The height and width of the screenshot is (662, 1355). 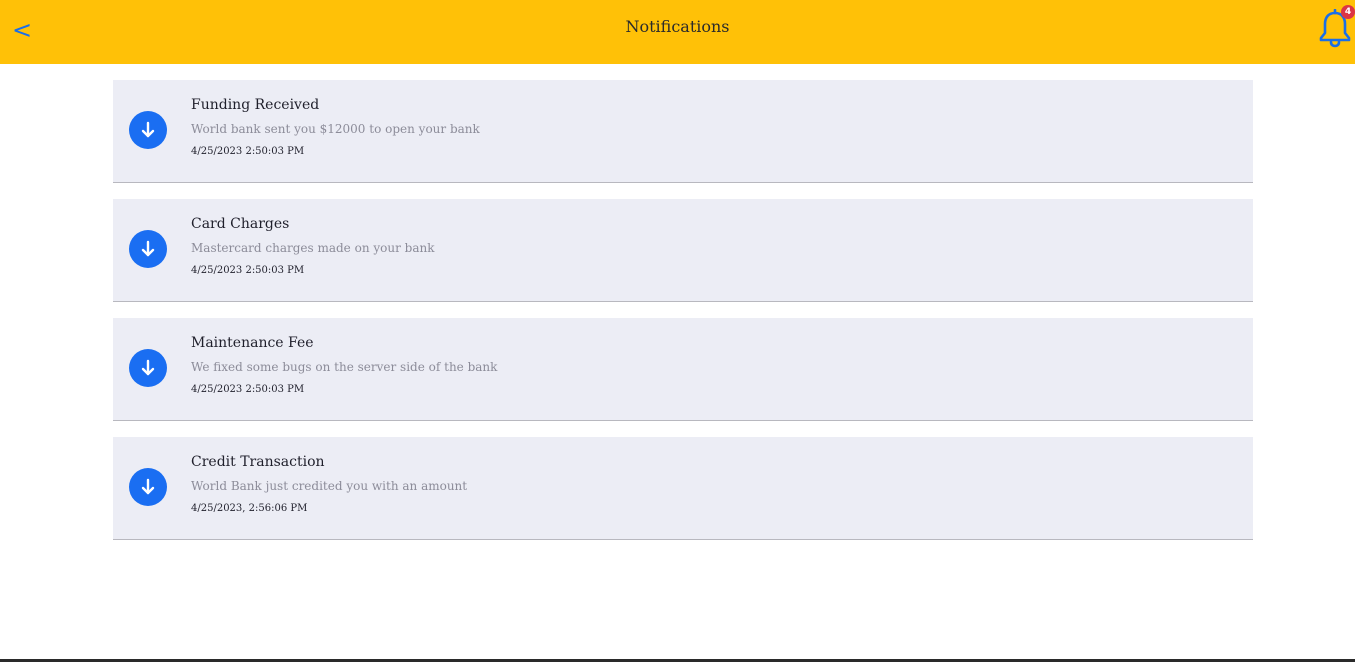 I want to click on notification-count-badge: 4, so click(x=1348, y=12).